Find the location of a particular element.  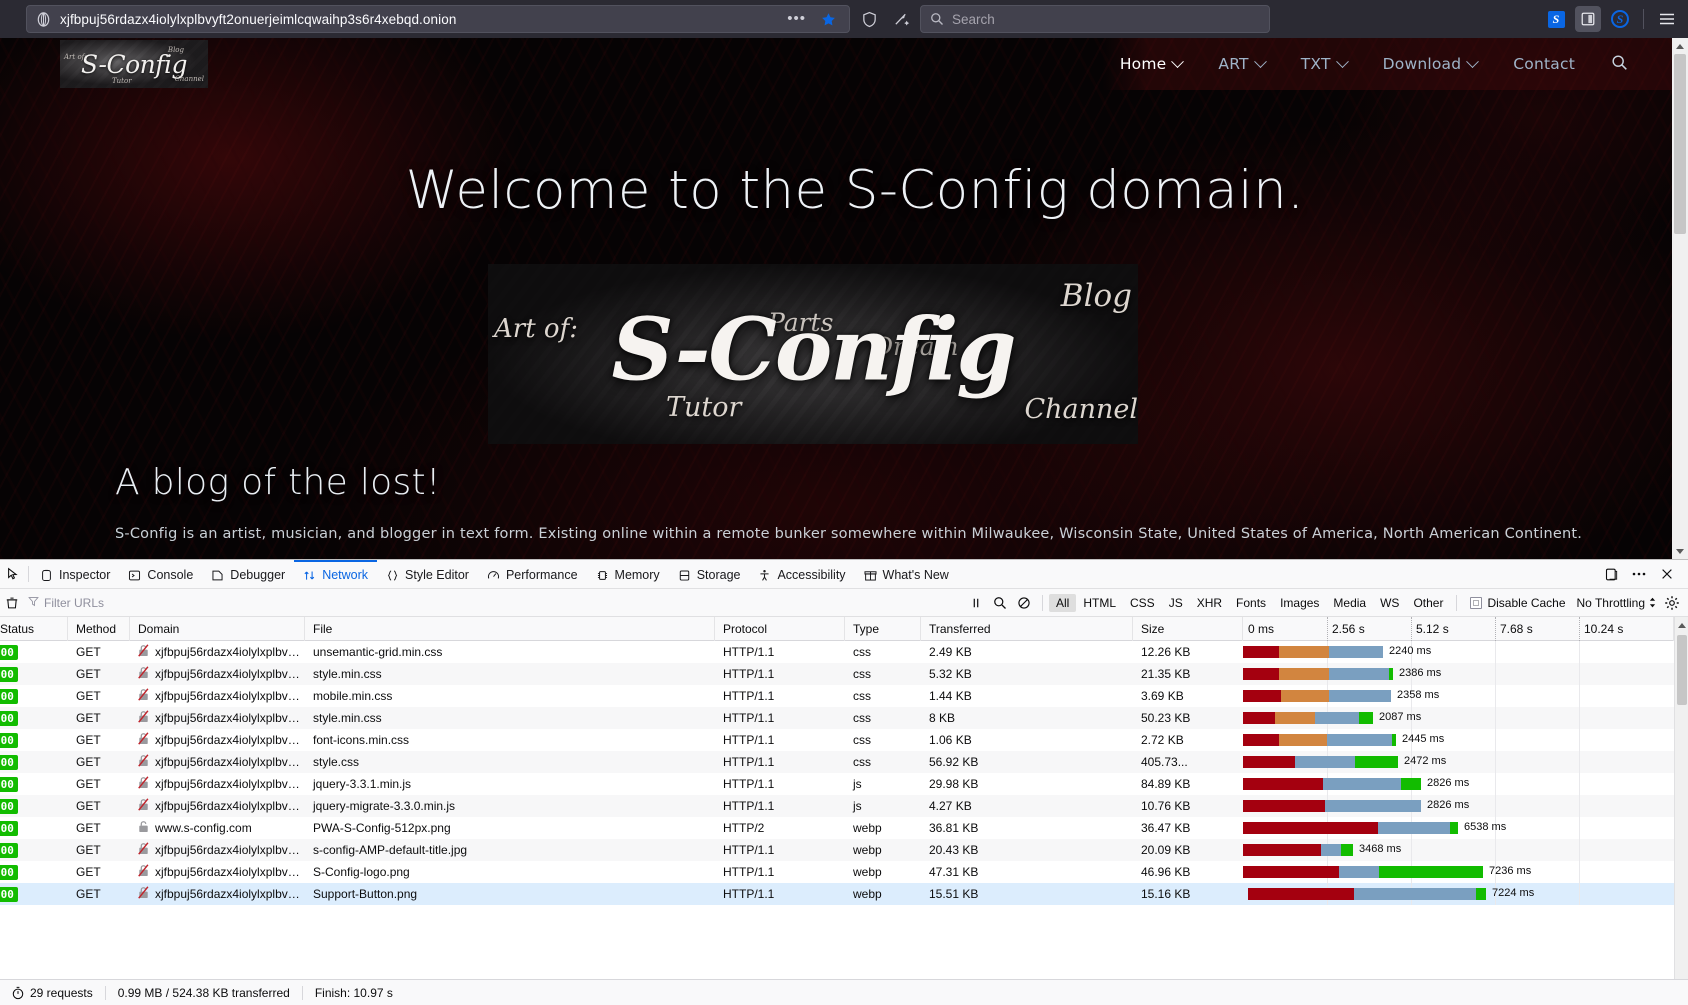

network-icon is located at coordinates (309, 575).